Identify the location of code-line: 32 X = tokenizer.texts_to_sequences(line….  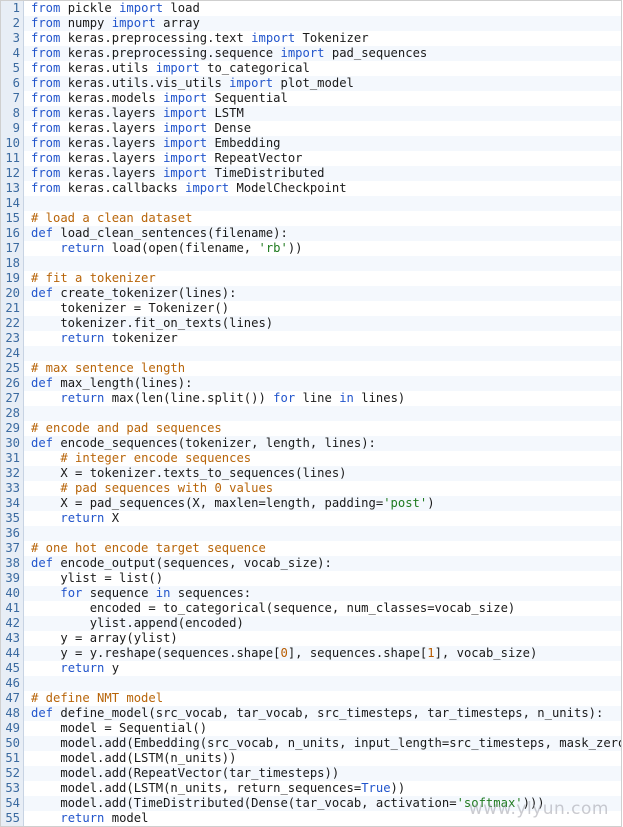
(311, 473).